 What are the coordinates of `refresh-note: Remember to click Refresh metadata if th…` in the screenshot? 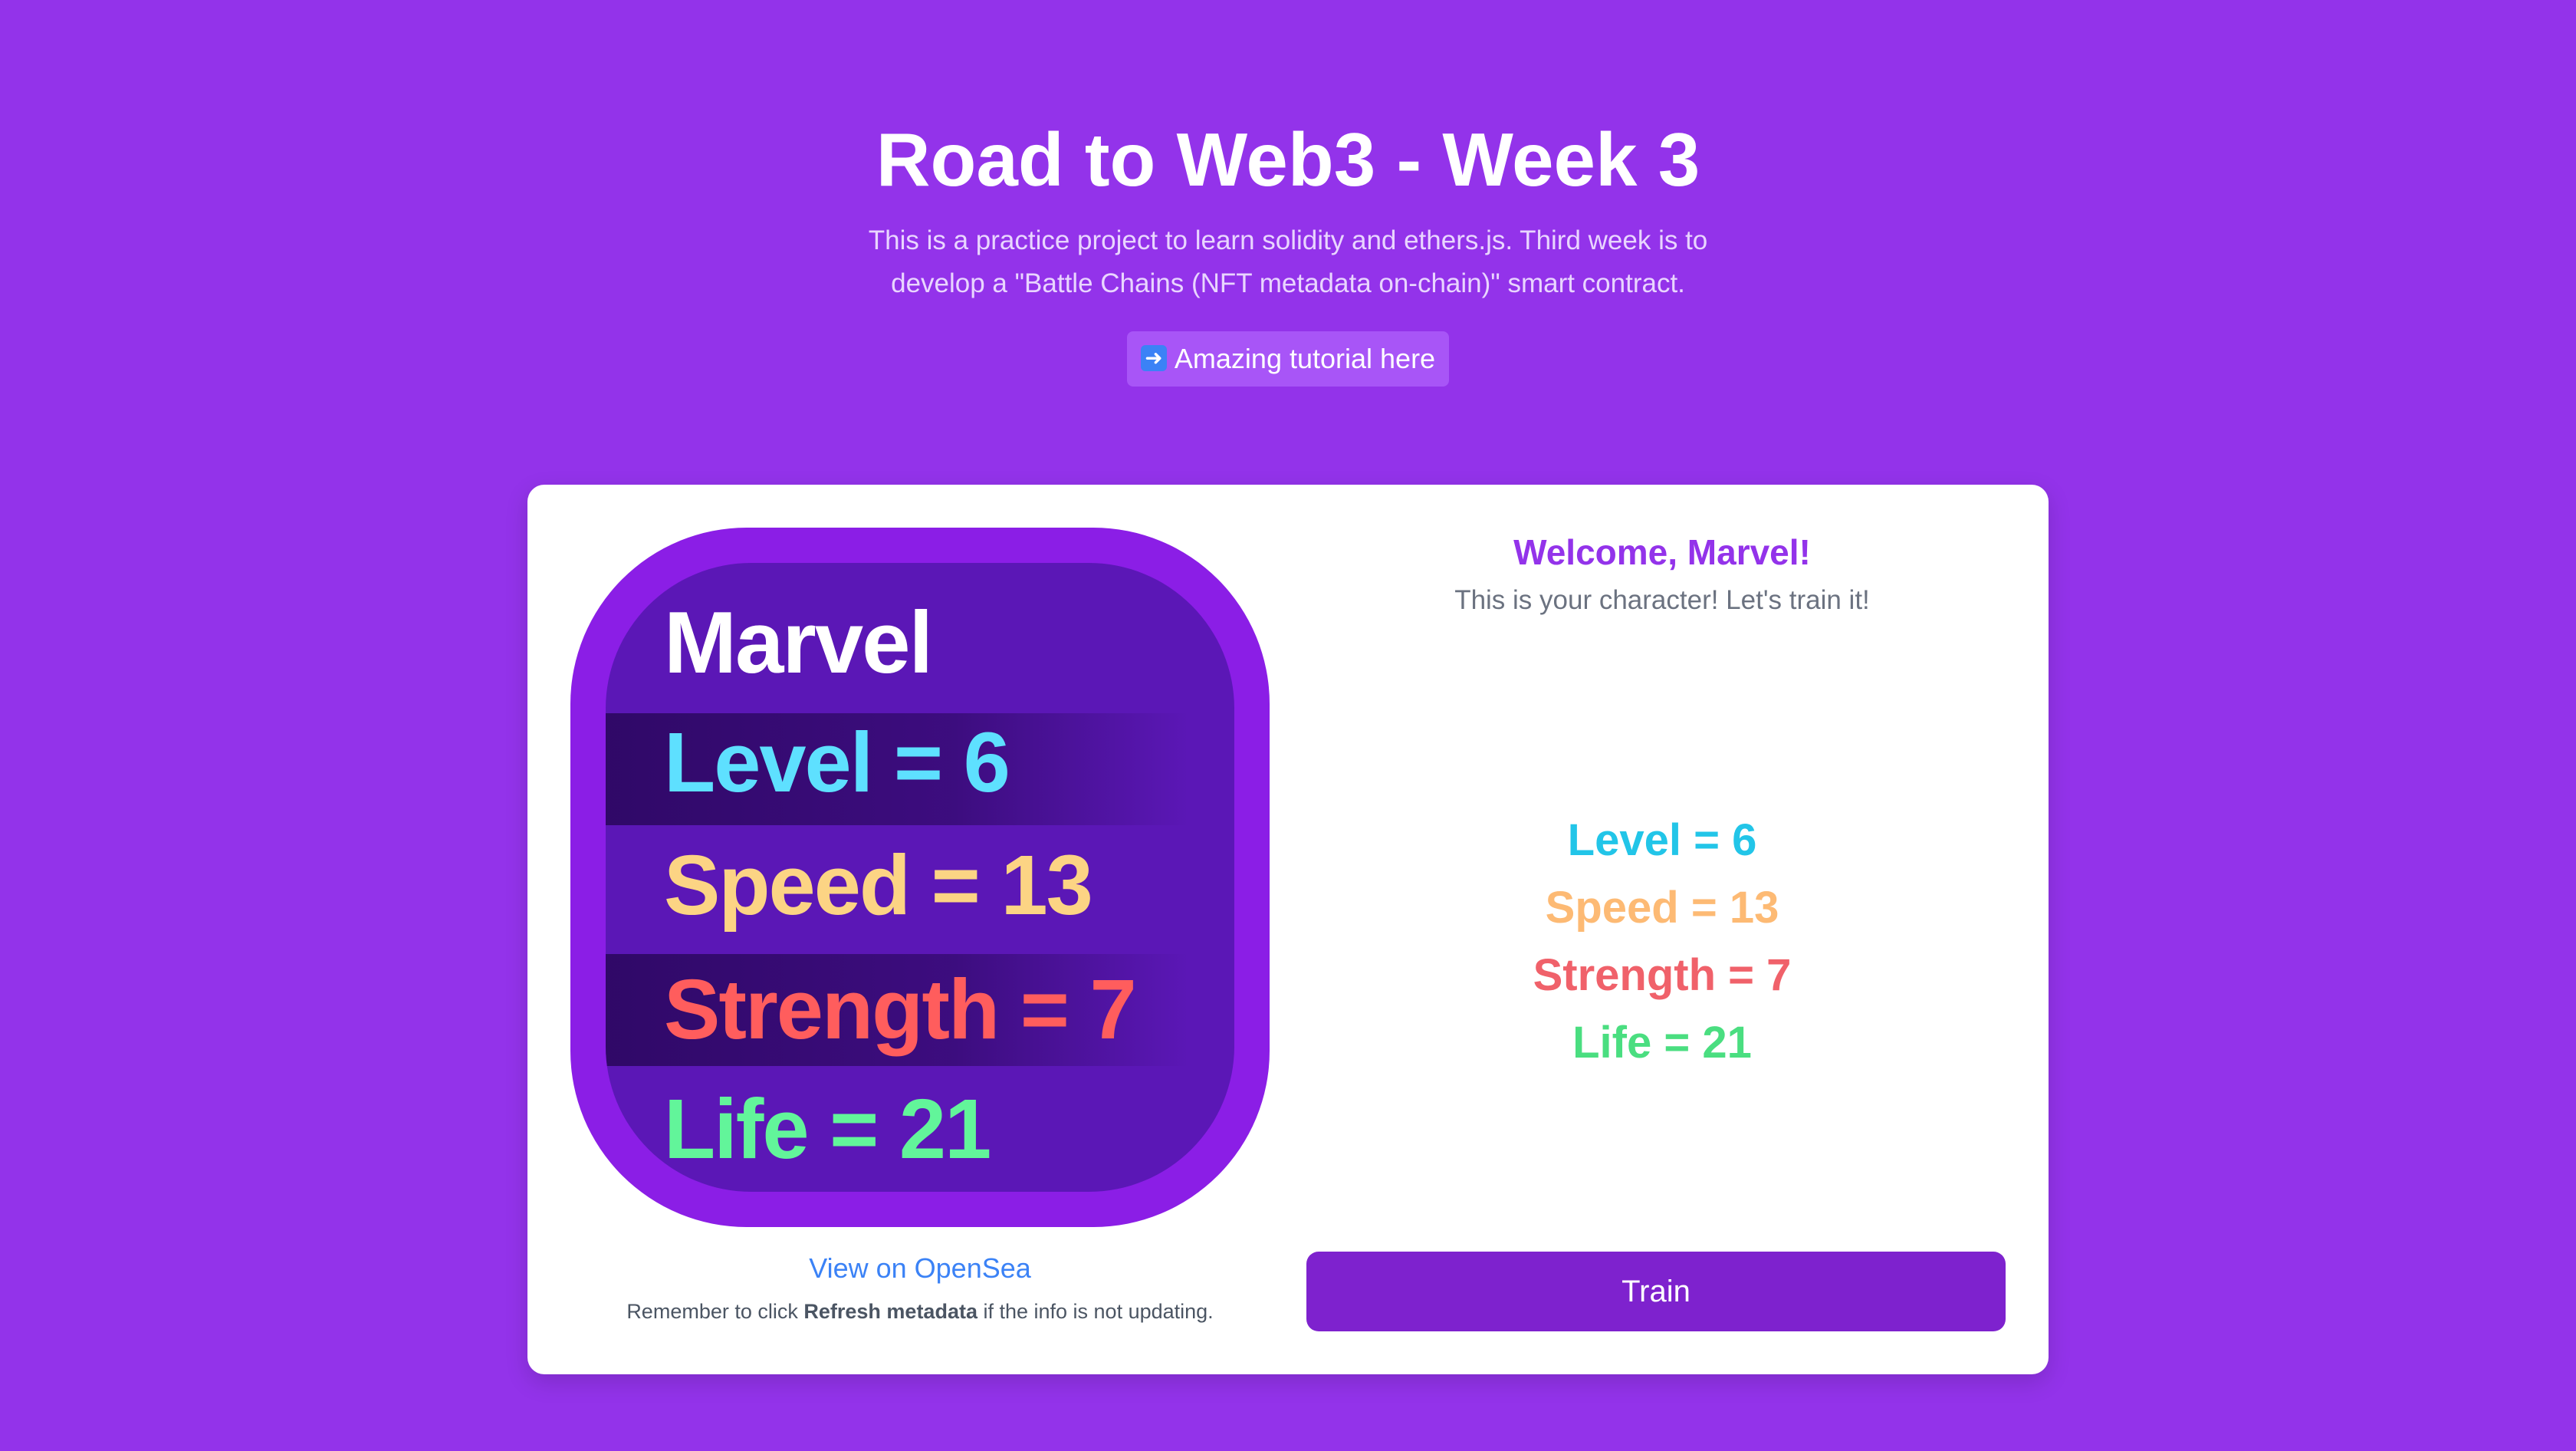 It's located at (920, 1311).